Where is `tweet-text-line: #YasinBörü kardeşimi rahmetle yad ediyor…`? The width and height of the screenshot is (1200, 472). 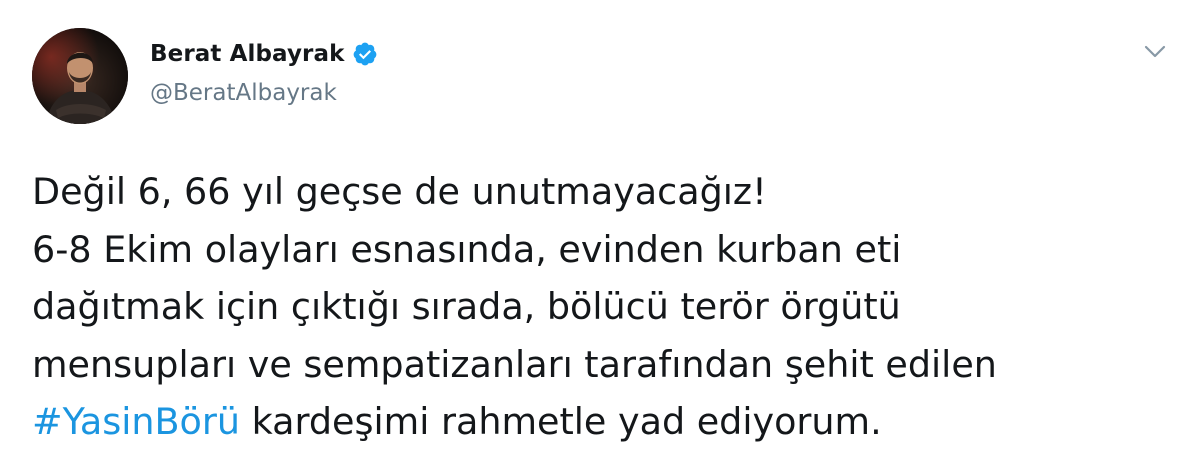 tweet-text-line: #YasinBörü kardeşimi rahmetle yad ediyor… is located at coordinates (602, 422).